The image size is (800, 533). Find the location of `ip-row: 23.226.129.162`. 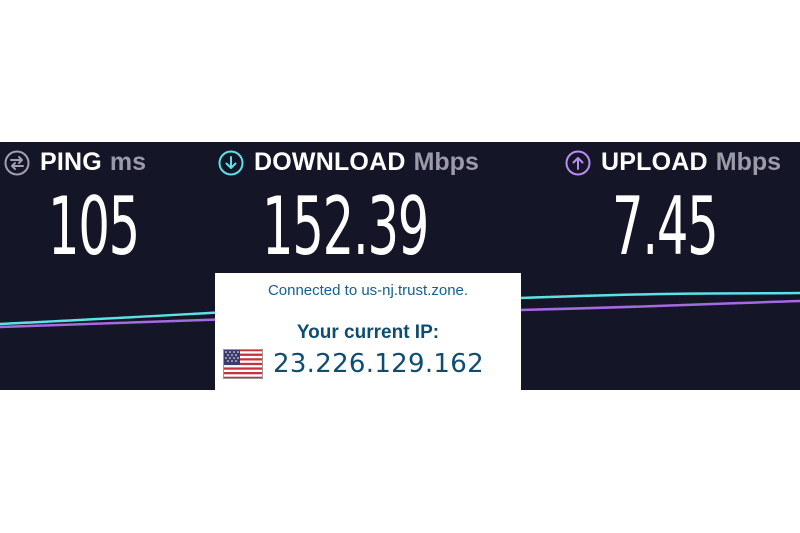

ip-row: 23.226.129.162 is located at coordinates (353, 364).